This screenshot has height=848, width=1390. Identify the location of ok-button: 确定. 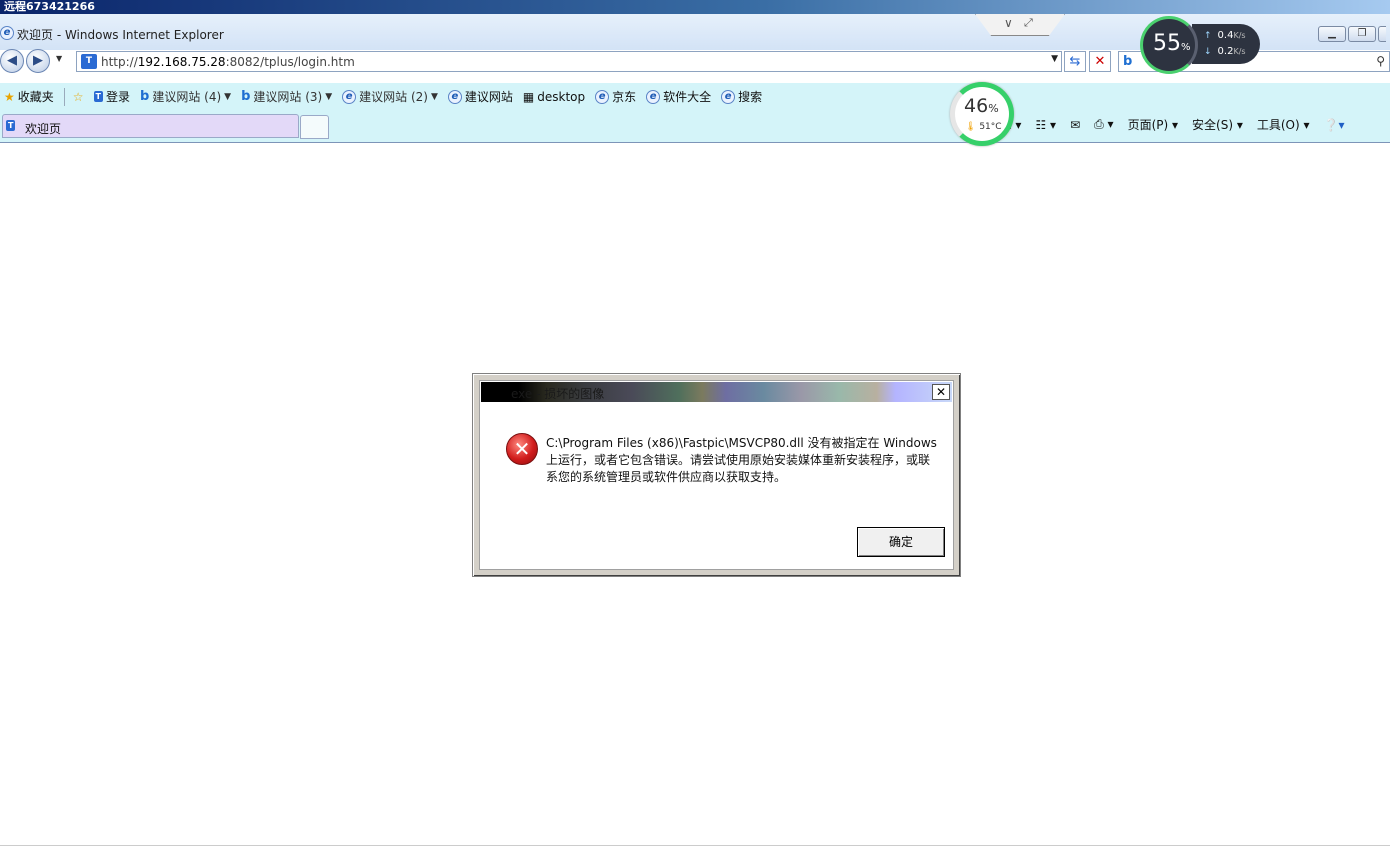
(901, 542).